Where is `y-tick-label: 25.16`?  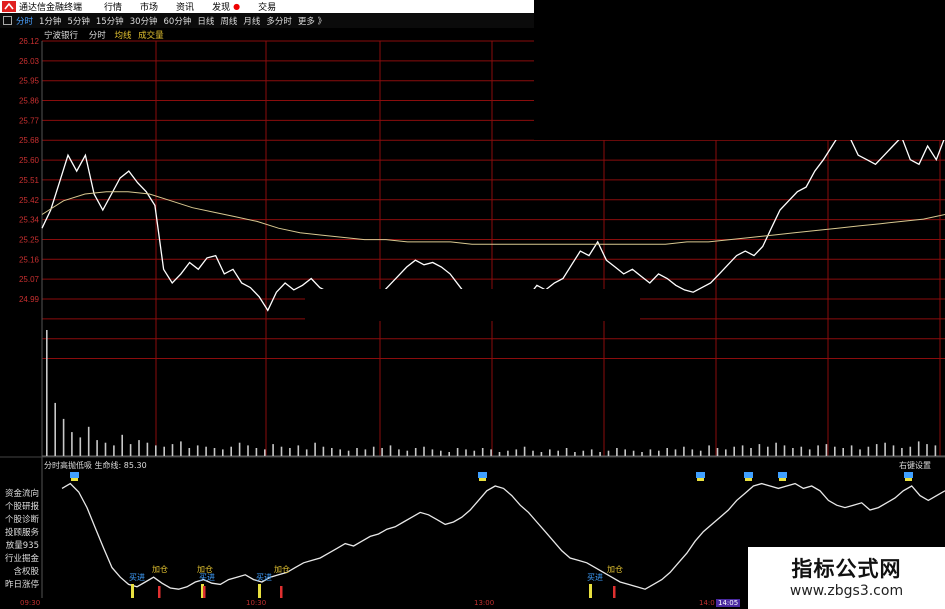 y-tick-label: 25.16 is located at coordinates (29, 259).